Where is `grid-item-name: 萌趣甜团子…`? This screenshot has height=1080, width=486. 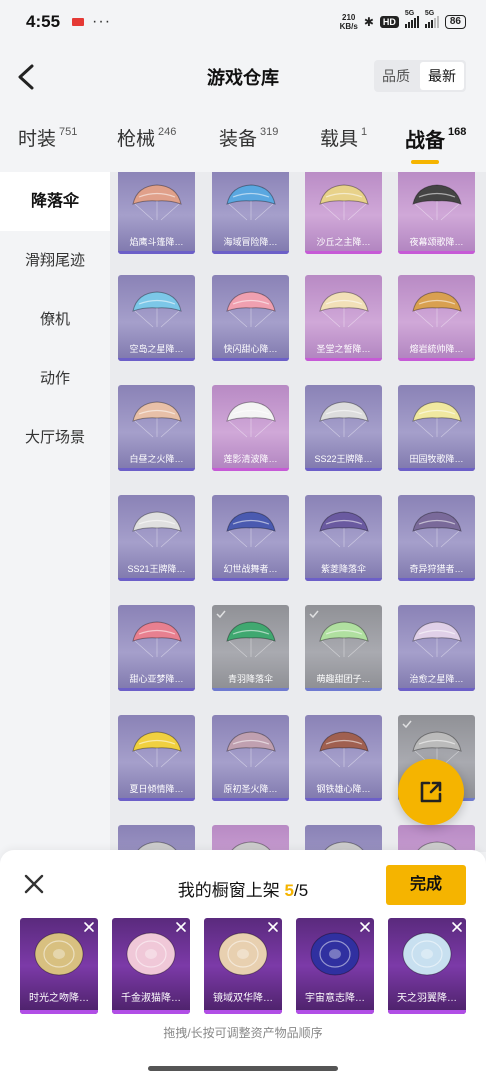
grid-item-name: 萌趣甜团子… is located at coordinates (343, 679).